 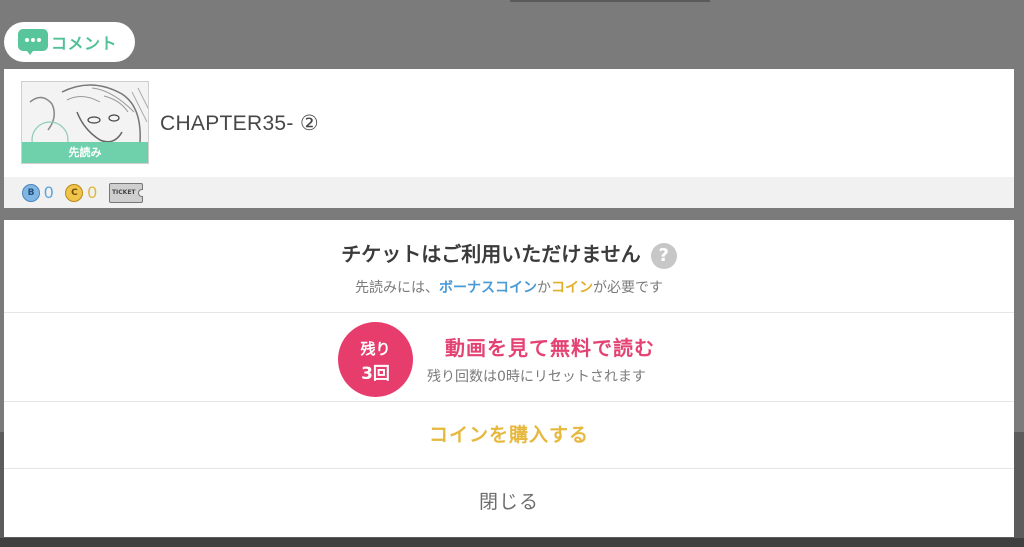 What do you see at coordinates (239, 123) in the screenshot?
I see `chapter-title: CHAPTER35- ②` at bounding box center [239, 123].